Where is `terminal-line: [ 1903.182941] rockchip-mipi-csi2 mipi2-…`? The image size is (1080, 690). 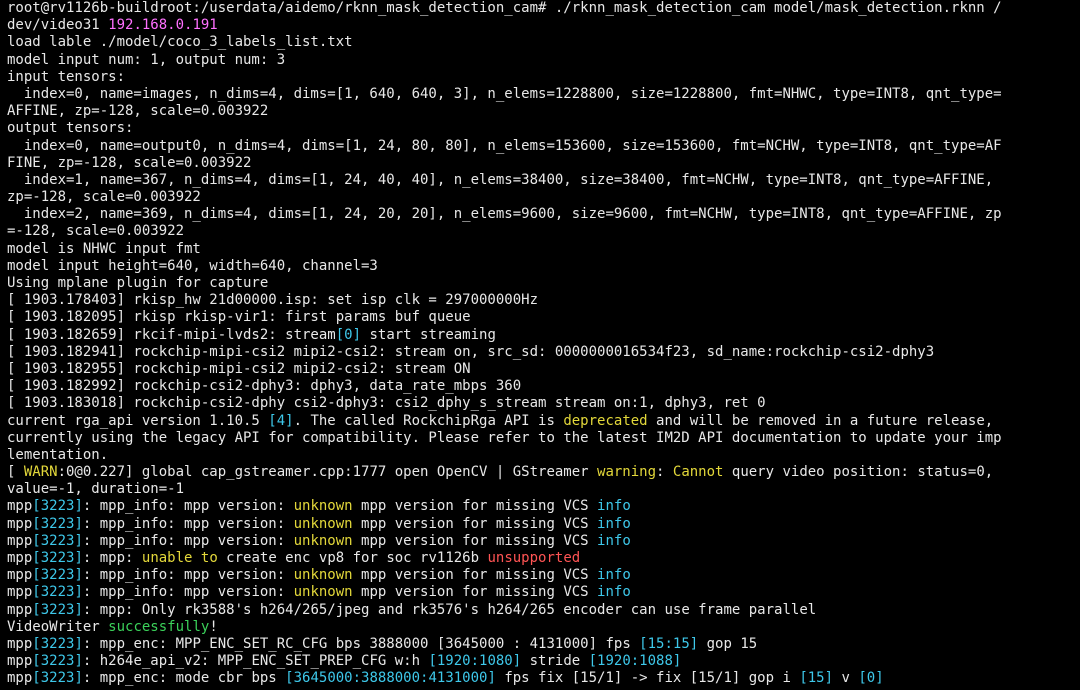
terminal-line: [ 1903.182941] rockchip-mipi-csi2 mipi2-… is located at coordinates (543, 352).